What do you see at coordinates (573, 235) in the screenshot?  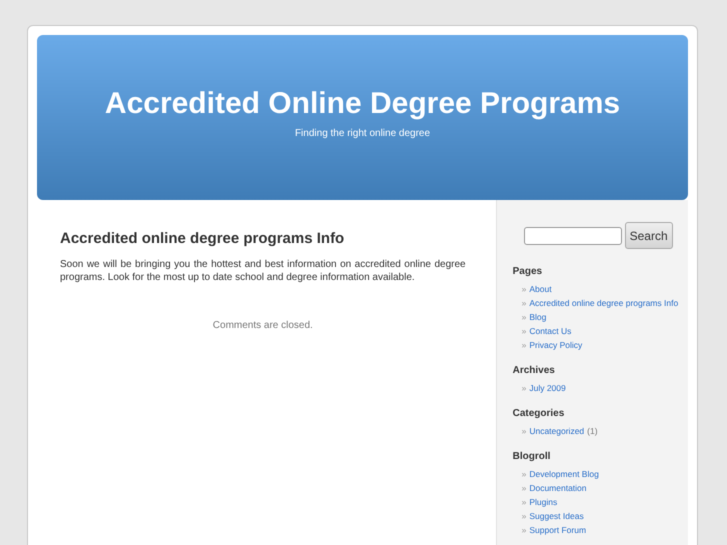 I see `search-field` at bounding box center [573, 235].